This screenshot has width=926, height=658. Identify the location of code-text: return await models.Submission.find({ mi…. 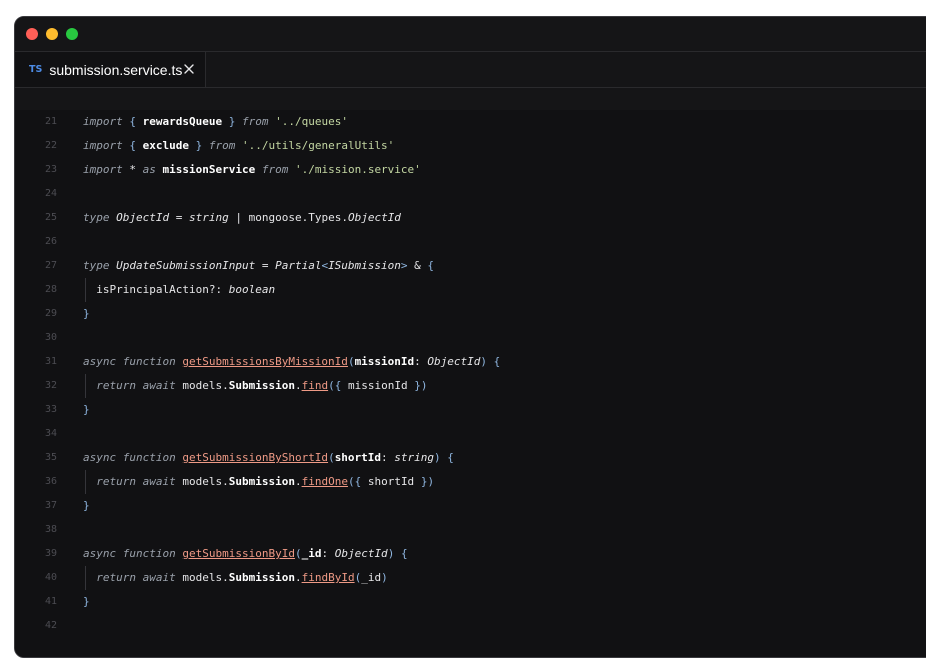
(255, 386).